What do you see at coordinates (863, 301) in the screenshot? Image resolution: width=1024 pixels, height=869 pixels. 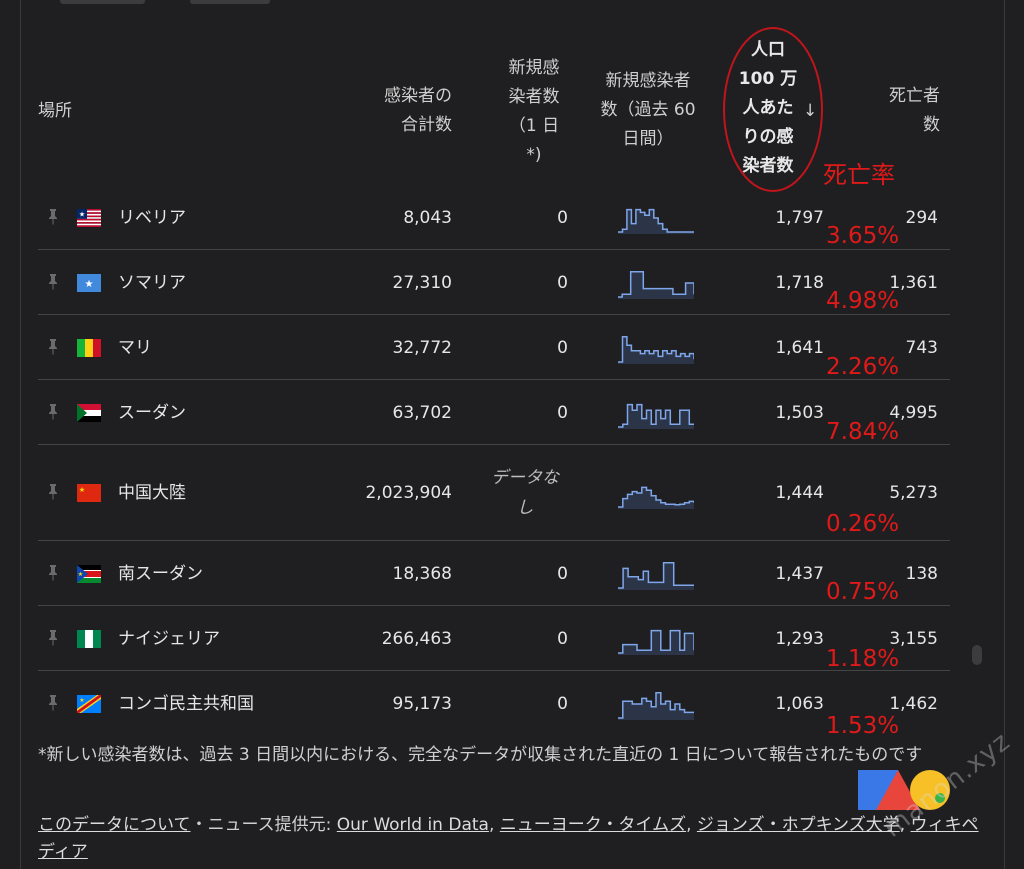 I see `death-rate-annotation: 4.98%` at bounding box center [863, 301].